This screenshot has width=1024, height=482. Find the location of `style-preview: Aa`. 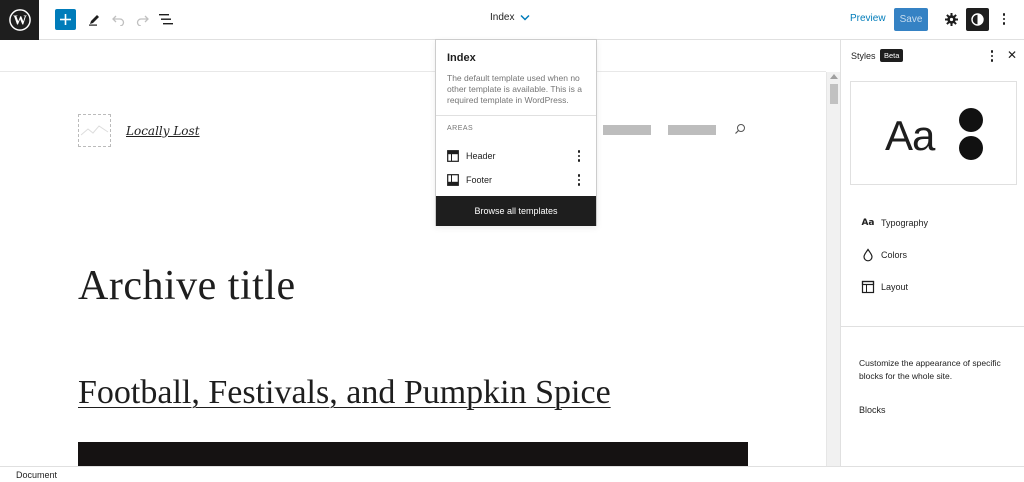

style-preview: Aa is located at coordinates (933, 133).